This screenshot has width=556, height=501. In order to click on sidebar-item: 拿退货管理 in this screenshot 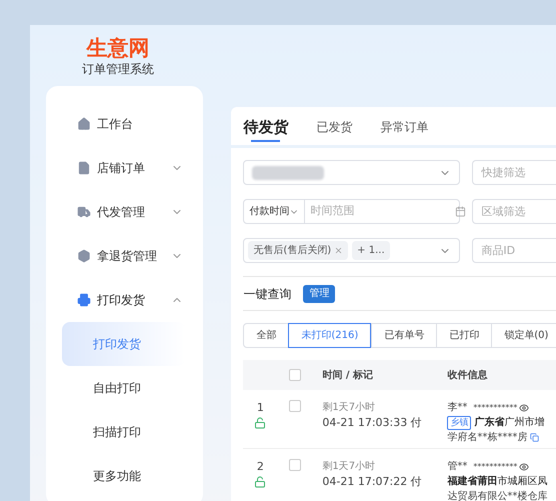, I will do `click(124, 256)`.